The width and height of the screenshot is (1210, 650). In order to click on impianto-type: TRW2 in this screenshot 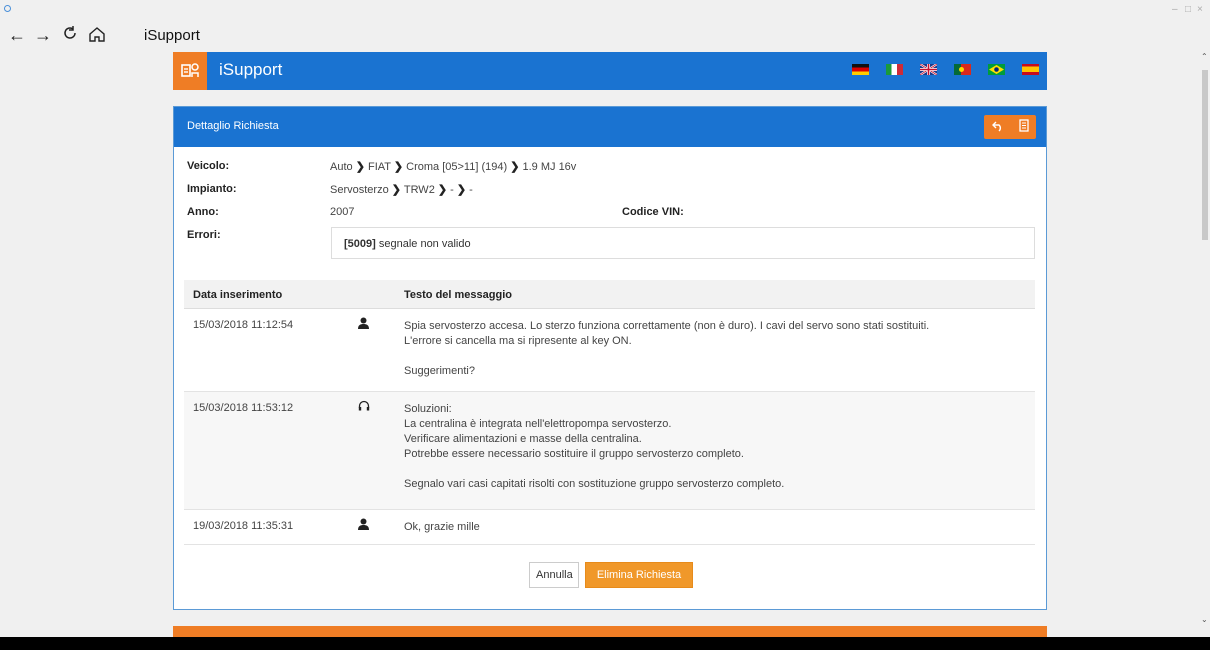, I will do `click(419, 190)`.